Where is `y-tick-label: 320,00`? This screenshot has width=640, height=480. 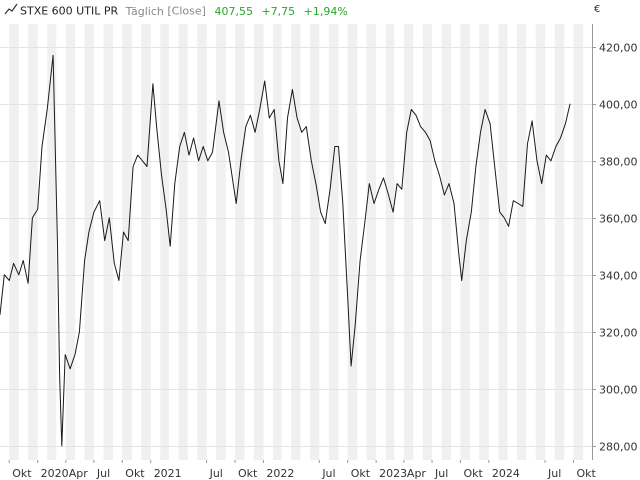 y-tick-label: 320,00 is located at coordinates (618, 333).